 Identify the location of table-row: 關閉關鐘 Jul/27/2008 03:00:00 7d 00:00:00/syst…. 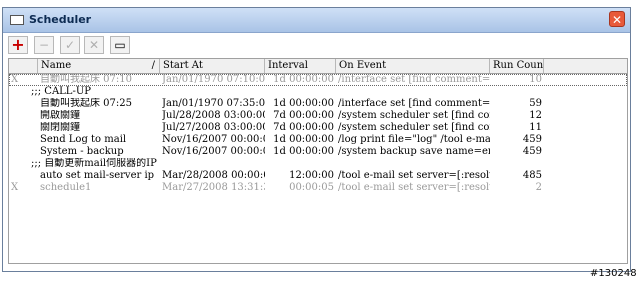
(318, 128).